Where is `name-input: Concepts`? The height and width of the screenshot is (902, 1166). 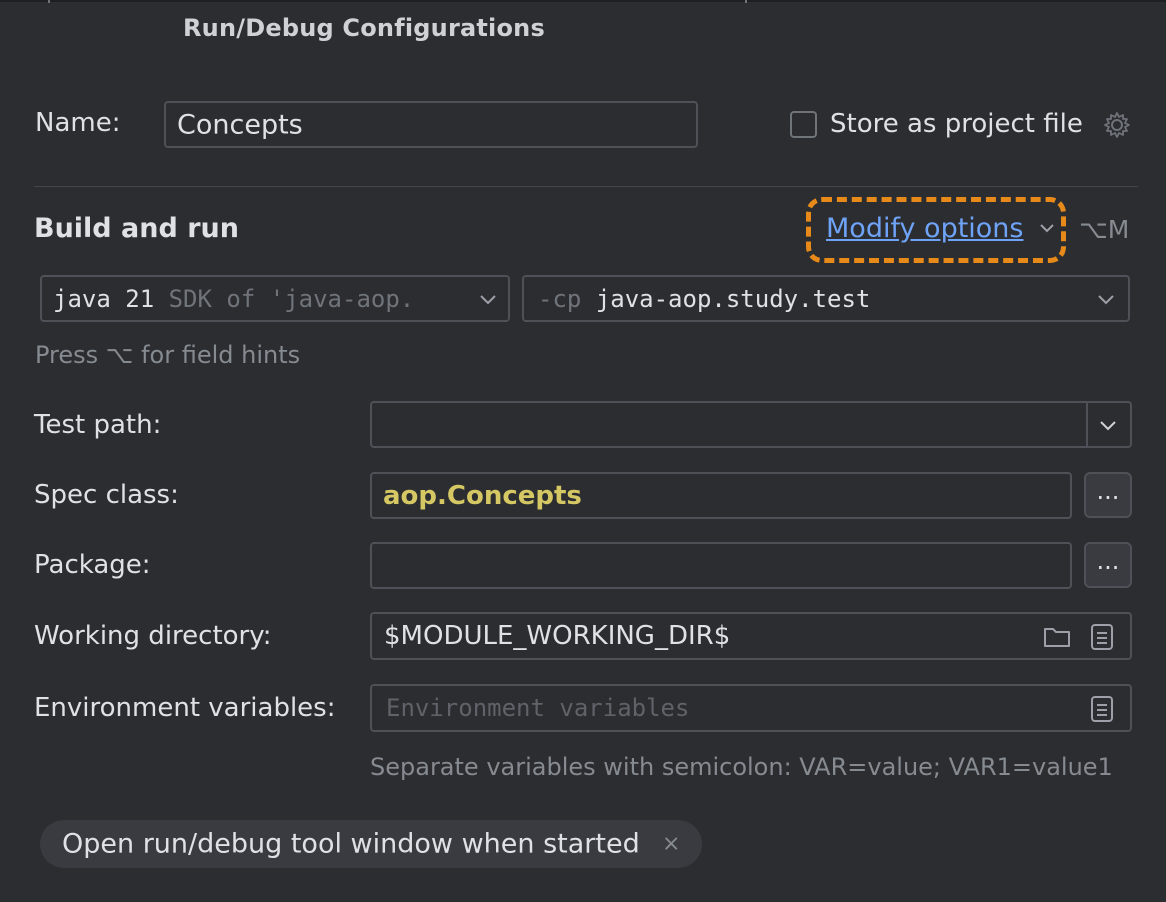 name-input: Concepts is located at coordinates (431, 124).